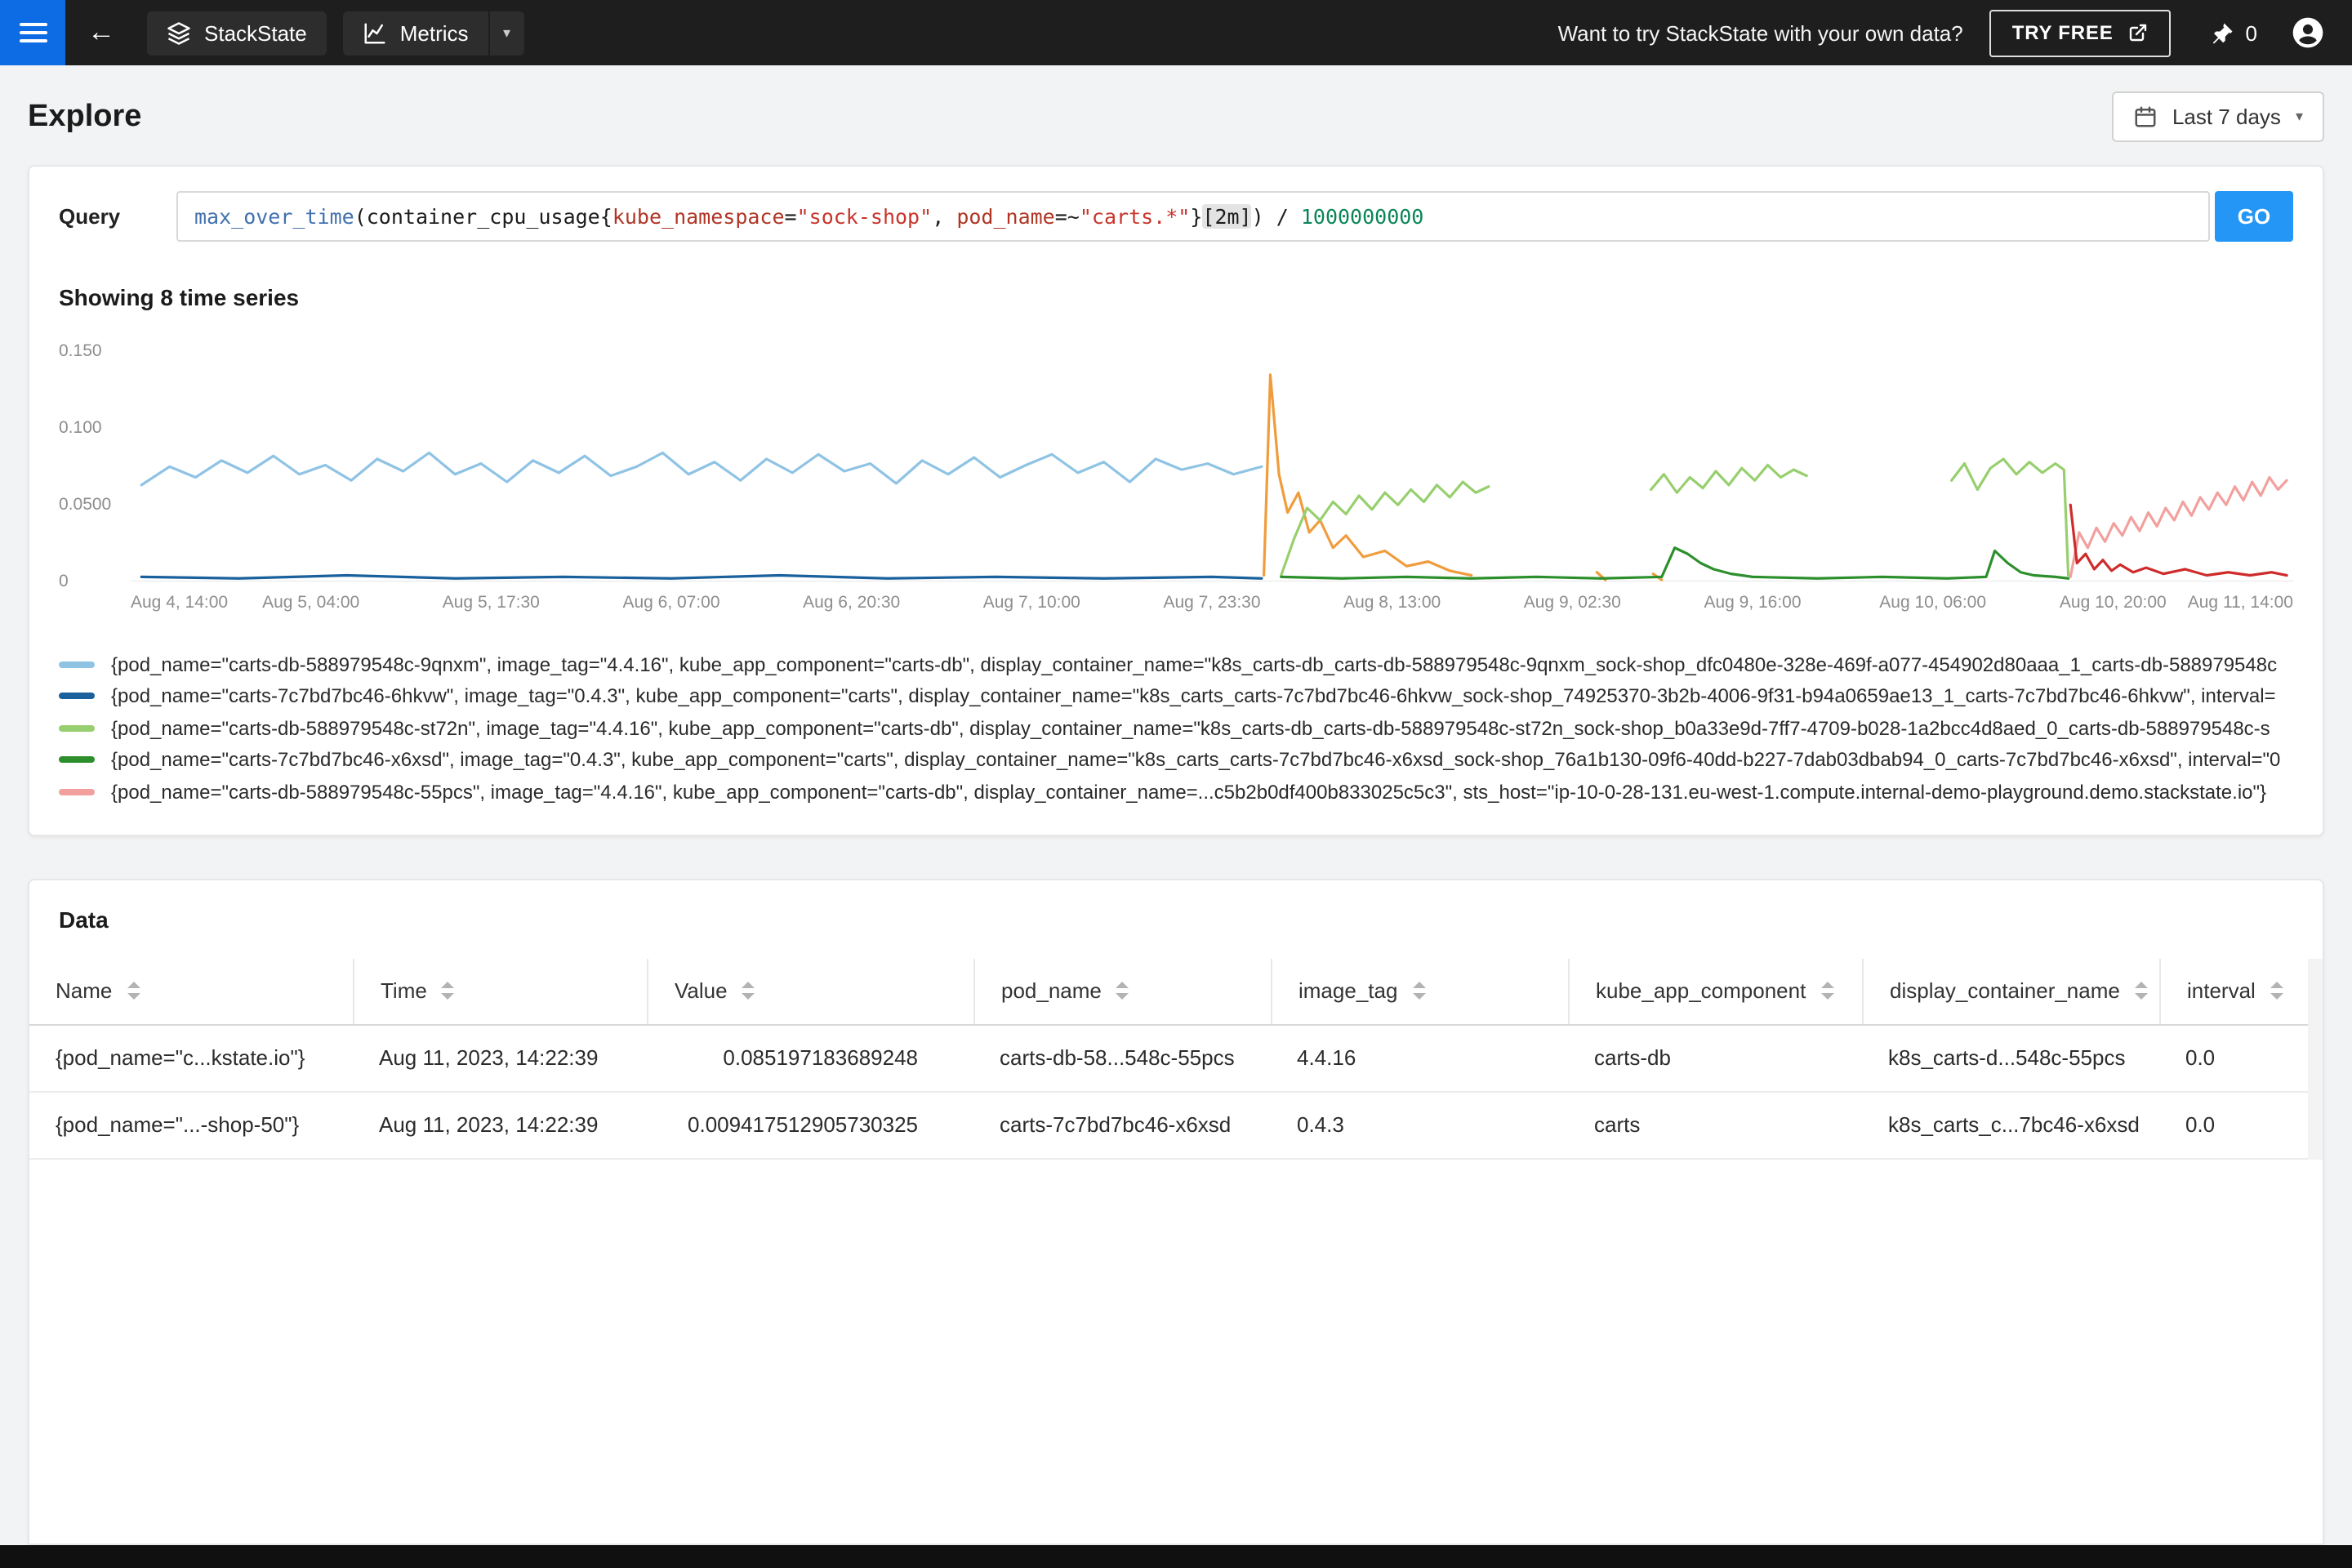  What do you see at coordinates (1572, 602) in the screenshot?
I see `x-tick-label: Aug 9, 02:30` at bounding box center [1572, 602].